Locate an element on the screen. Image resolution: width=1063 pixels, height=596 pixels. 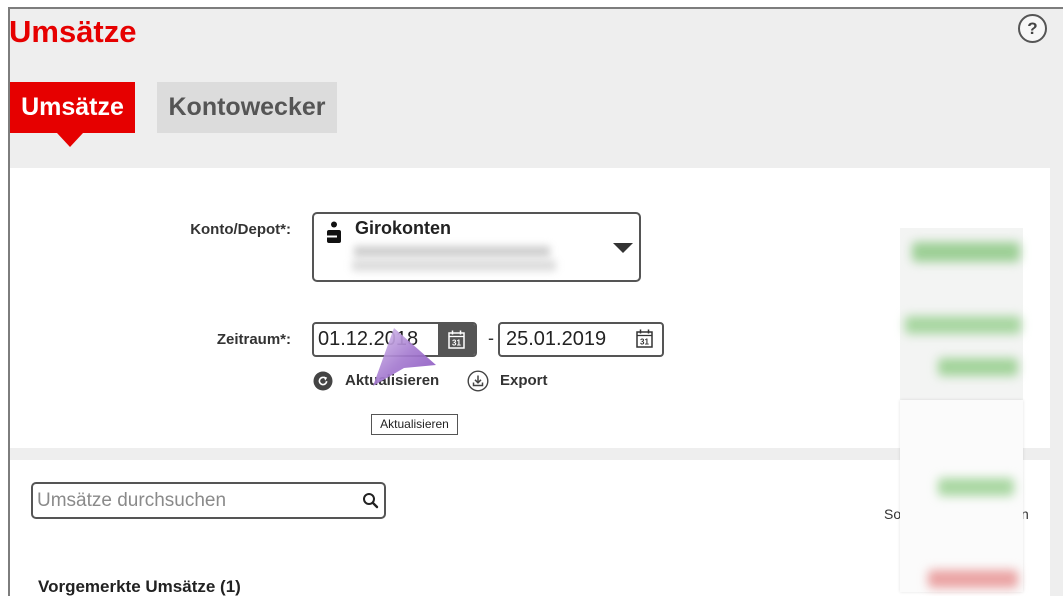
account-select-value: Girokonten is located at coordinates (403, 228).